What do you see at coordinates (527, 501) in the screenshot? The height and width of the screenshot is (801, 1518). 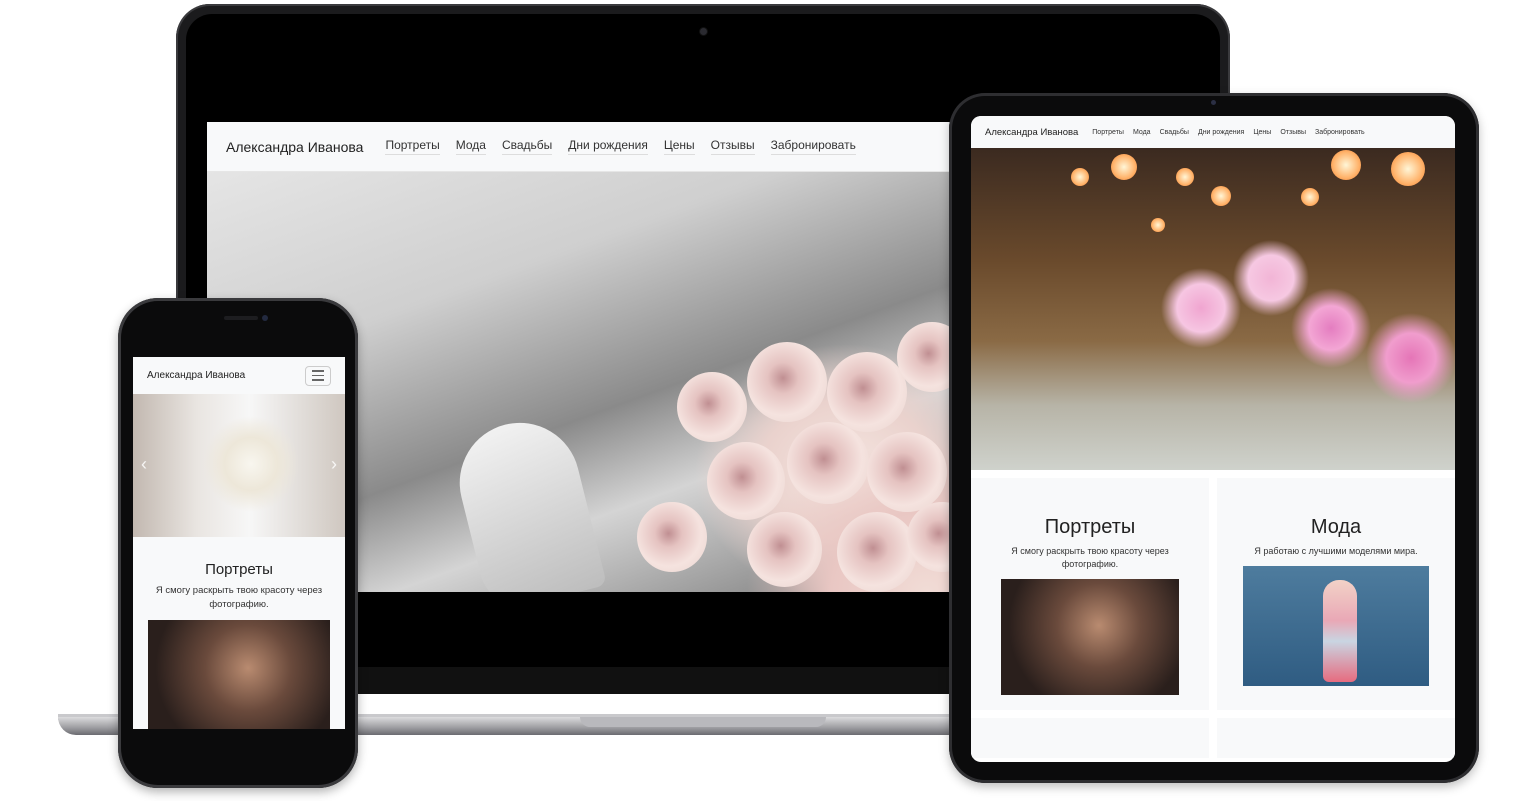 I see `hero-shoe-shape` at bounding box center [527, 501].